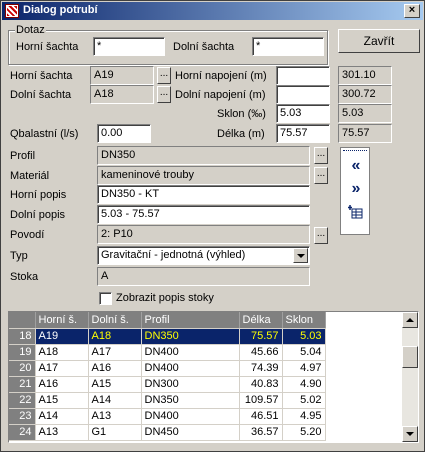  What do you see at coordinates (303, 94) in the screenshot?
I see `dolni-napojeni-input` at bounding box center [303, 94].